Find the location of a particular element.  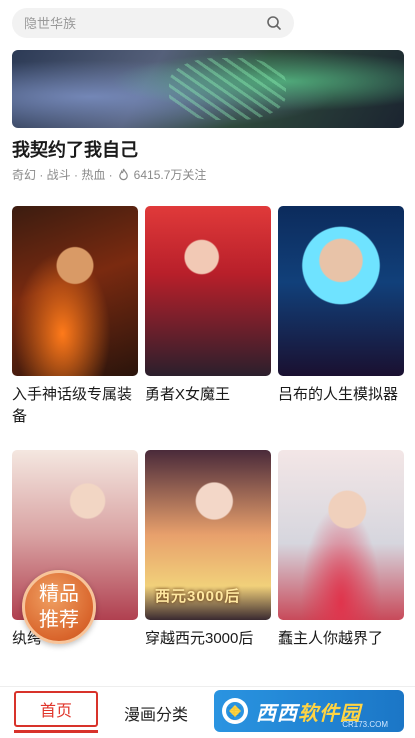

badge-line2: 推荐 is located at coordinates (59, 620).